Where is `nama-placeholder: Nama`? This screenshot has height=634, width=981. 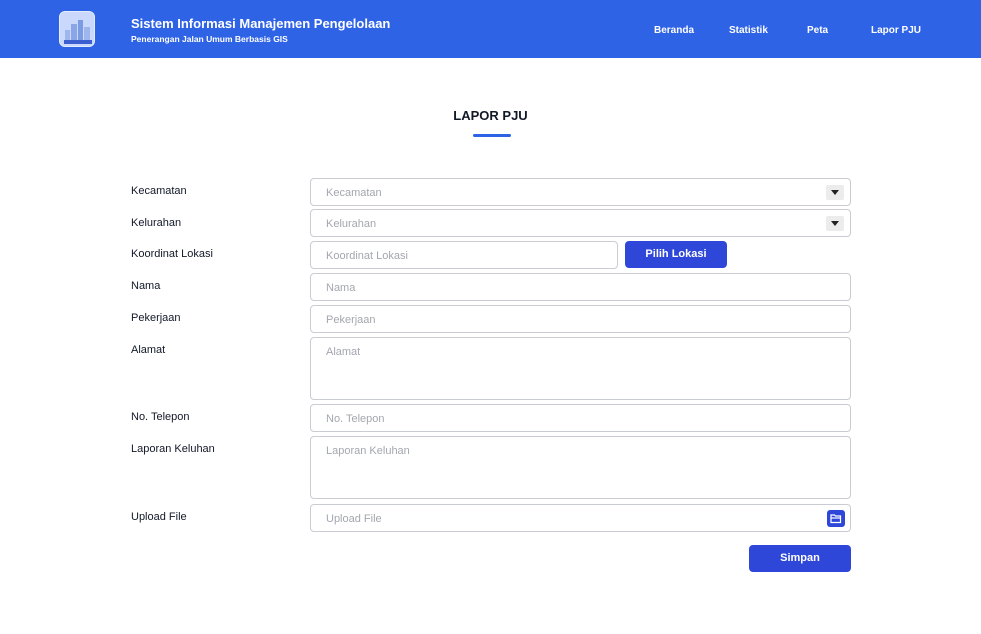 nama-placeholder: Nama is located at coordinates (341, 288).